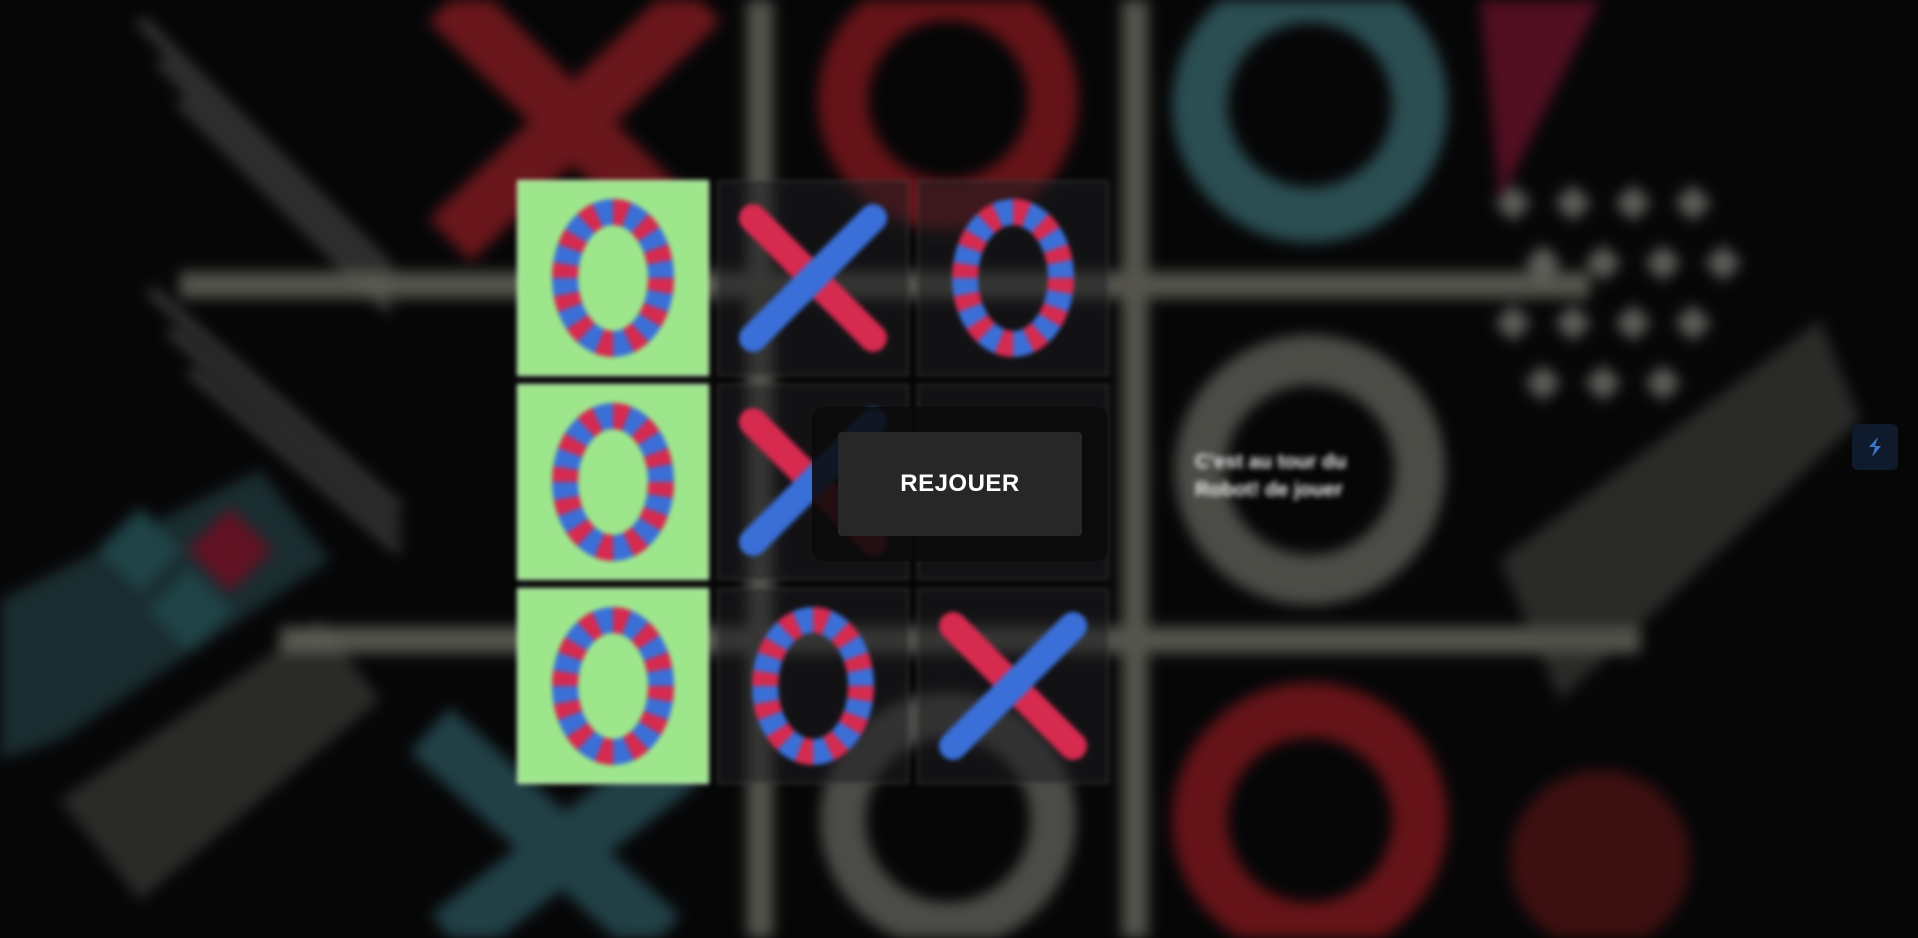 The height and width of the screenshot is (938, 1918). I want to click on extension-icon-glyph, so click(1875, 447).